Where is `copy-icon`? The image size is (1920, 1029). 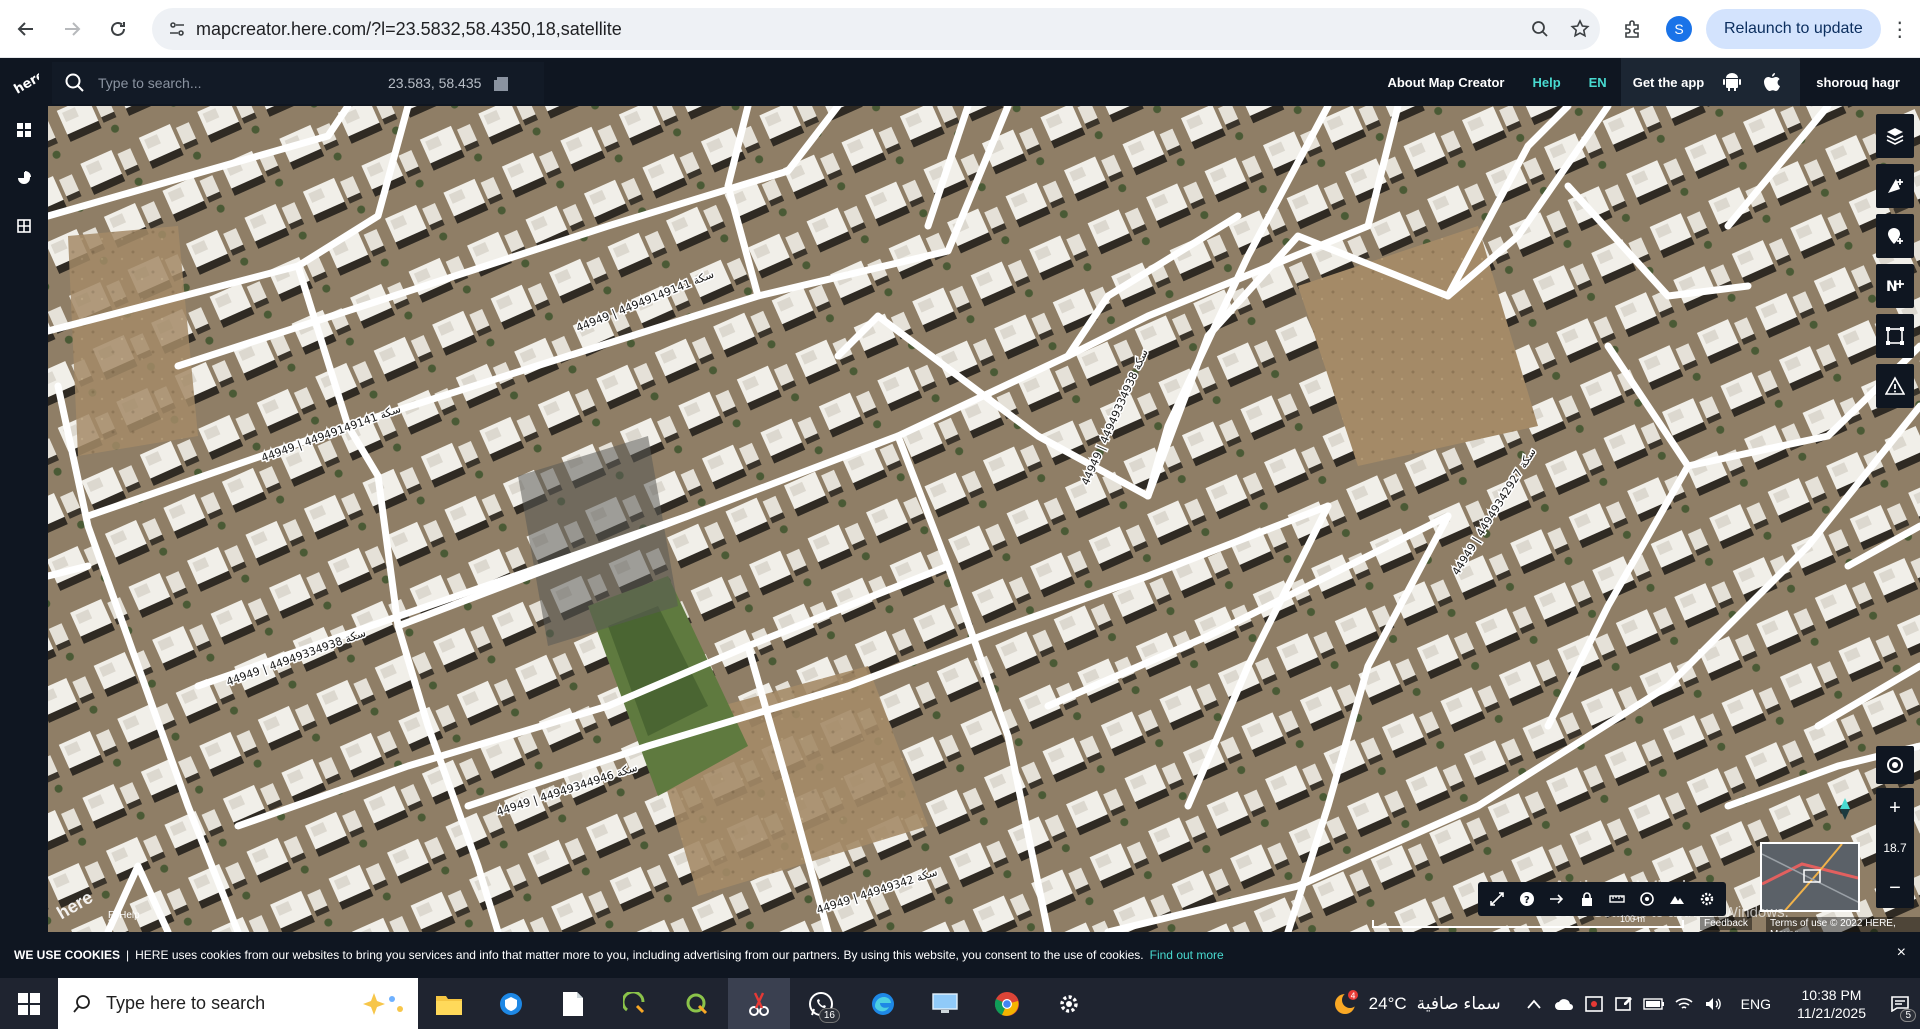
copy-icon is located at coordinates (502, 83).